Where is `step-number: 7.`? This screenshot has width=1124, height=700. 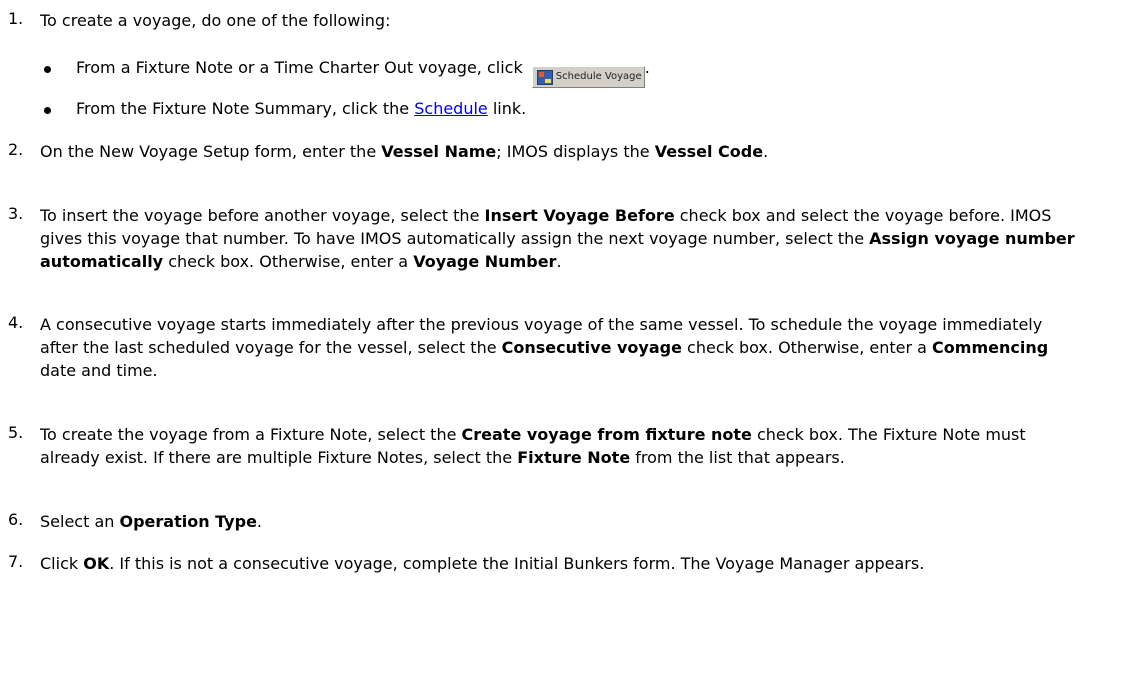 step-number: 7. is located at coordinates (16, 561).